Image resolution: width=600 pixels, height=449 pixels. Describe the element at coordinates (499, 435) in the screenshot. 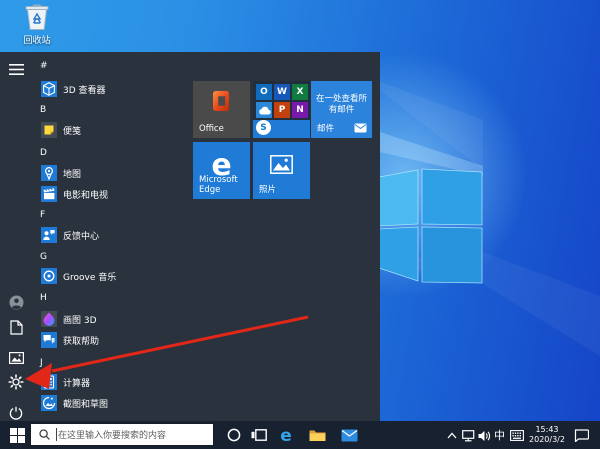

I see `ime-indicator: 中` at that location.